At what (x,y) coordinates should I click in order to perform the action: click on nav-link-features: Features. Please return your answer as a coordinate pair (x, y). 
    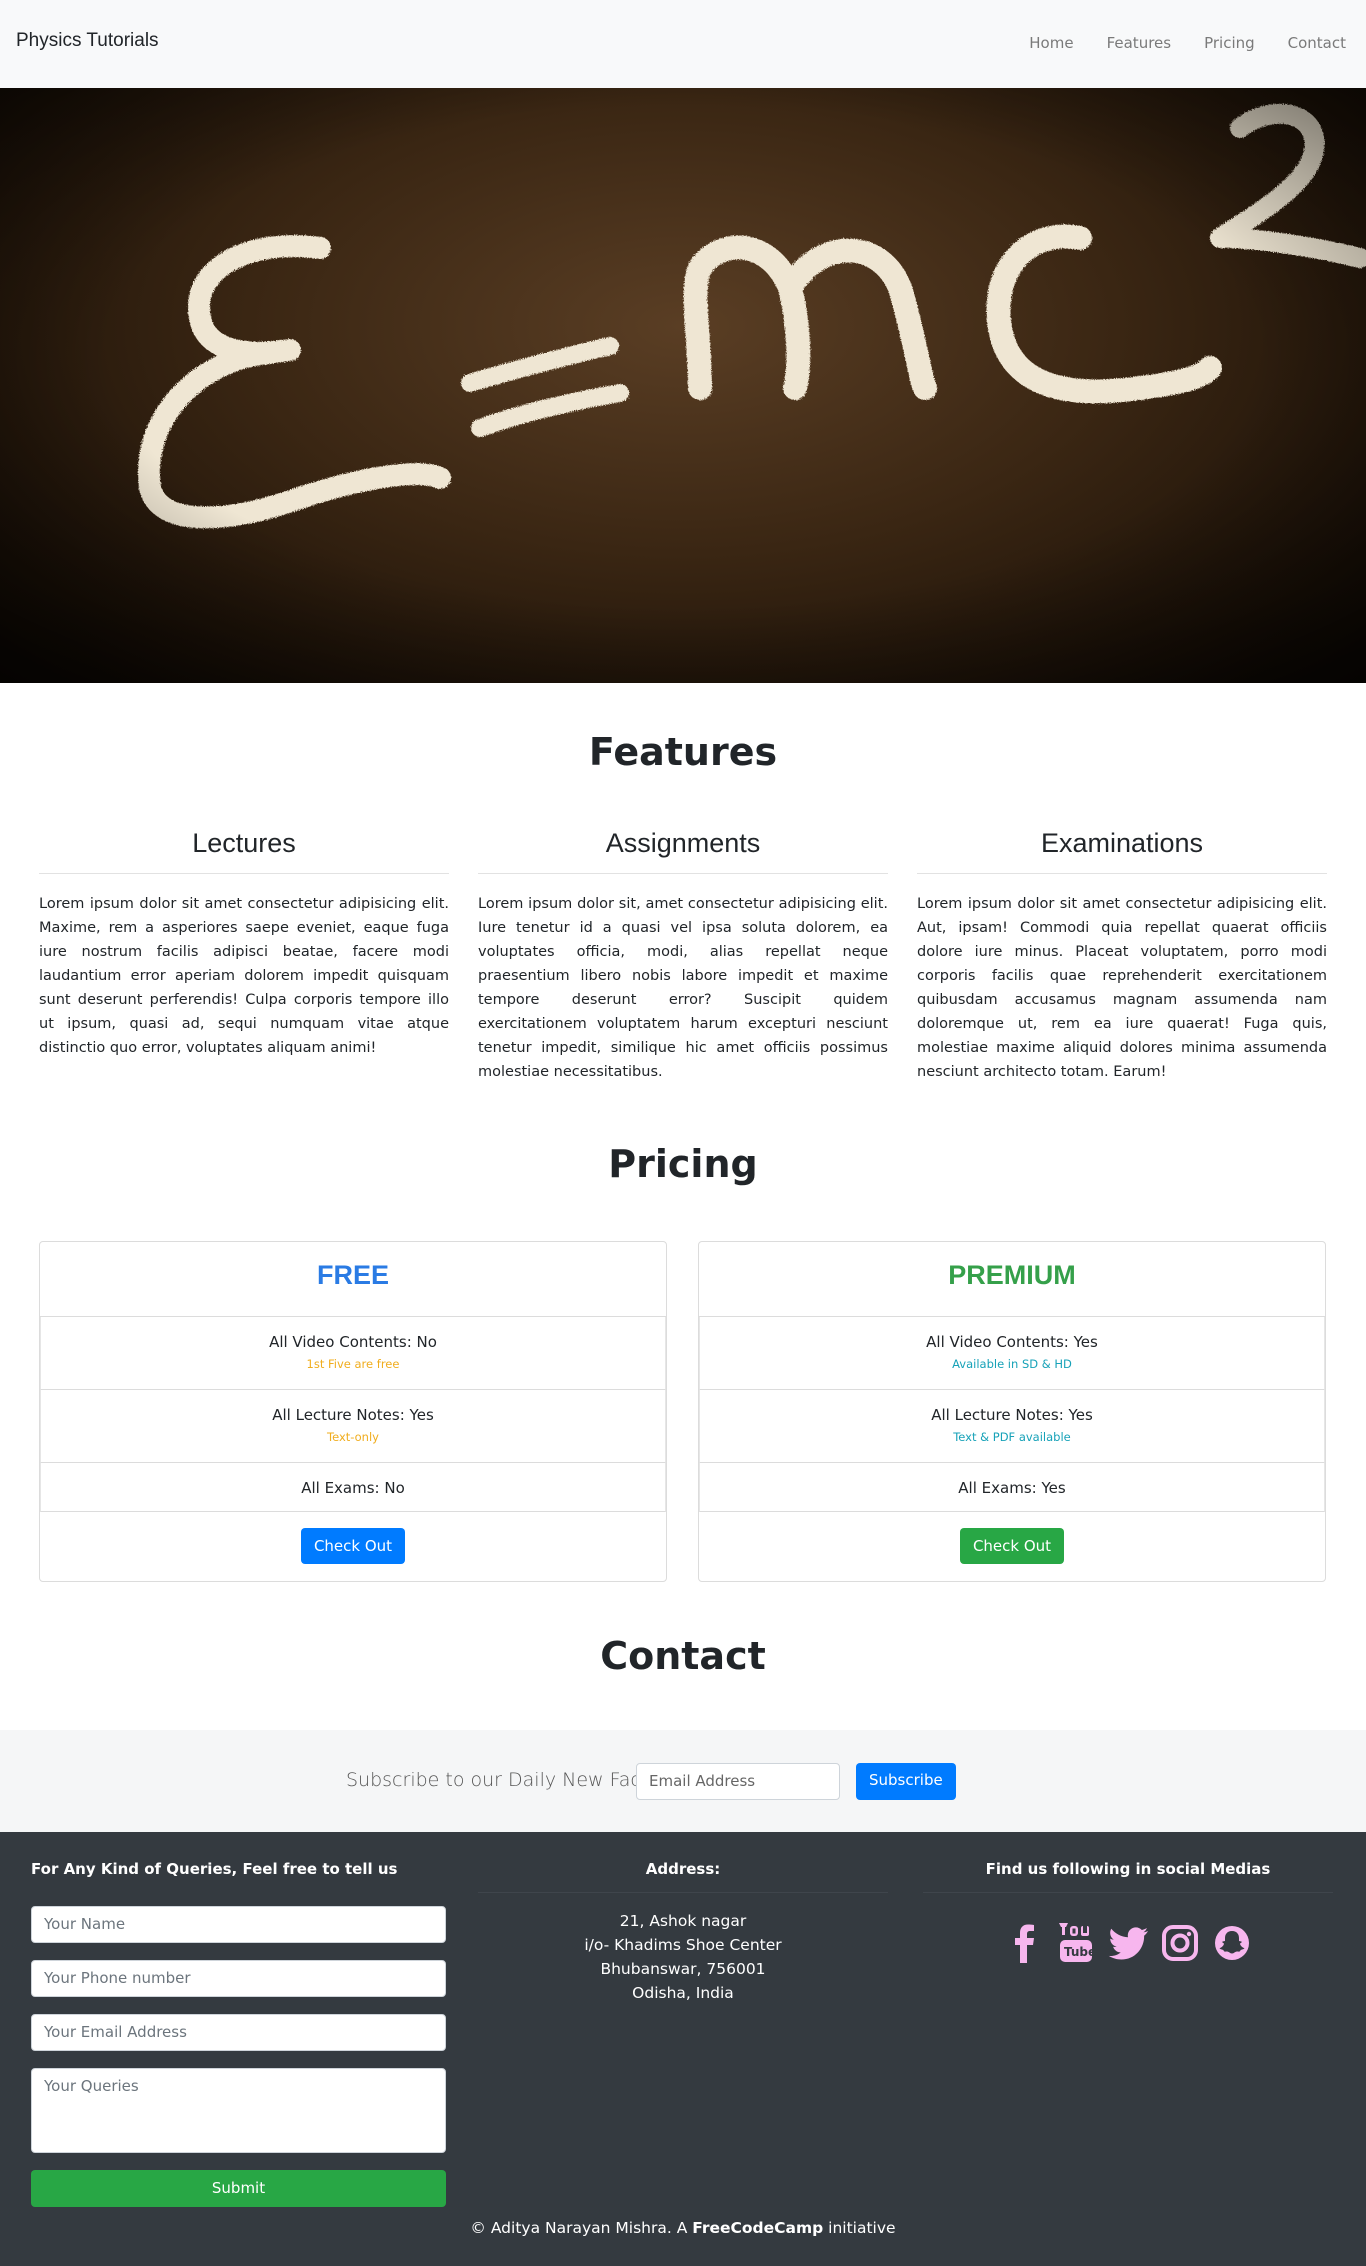
    Looking at the image, I should click on (1139, 43).